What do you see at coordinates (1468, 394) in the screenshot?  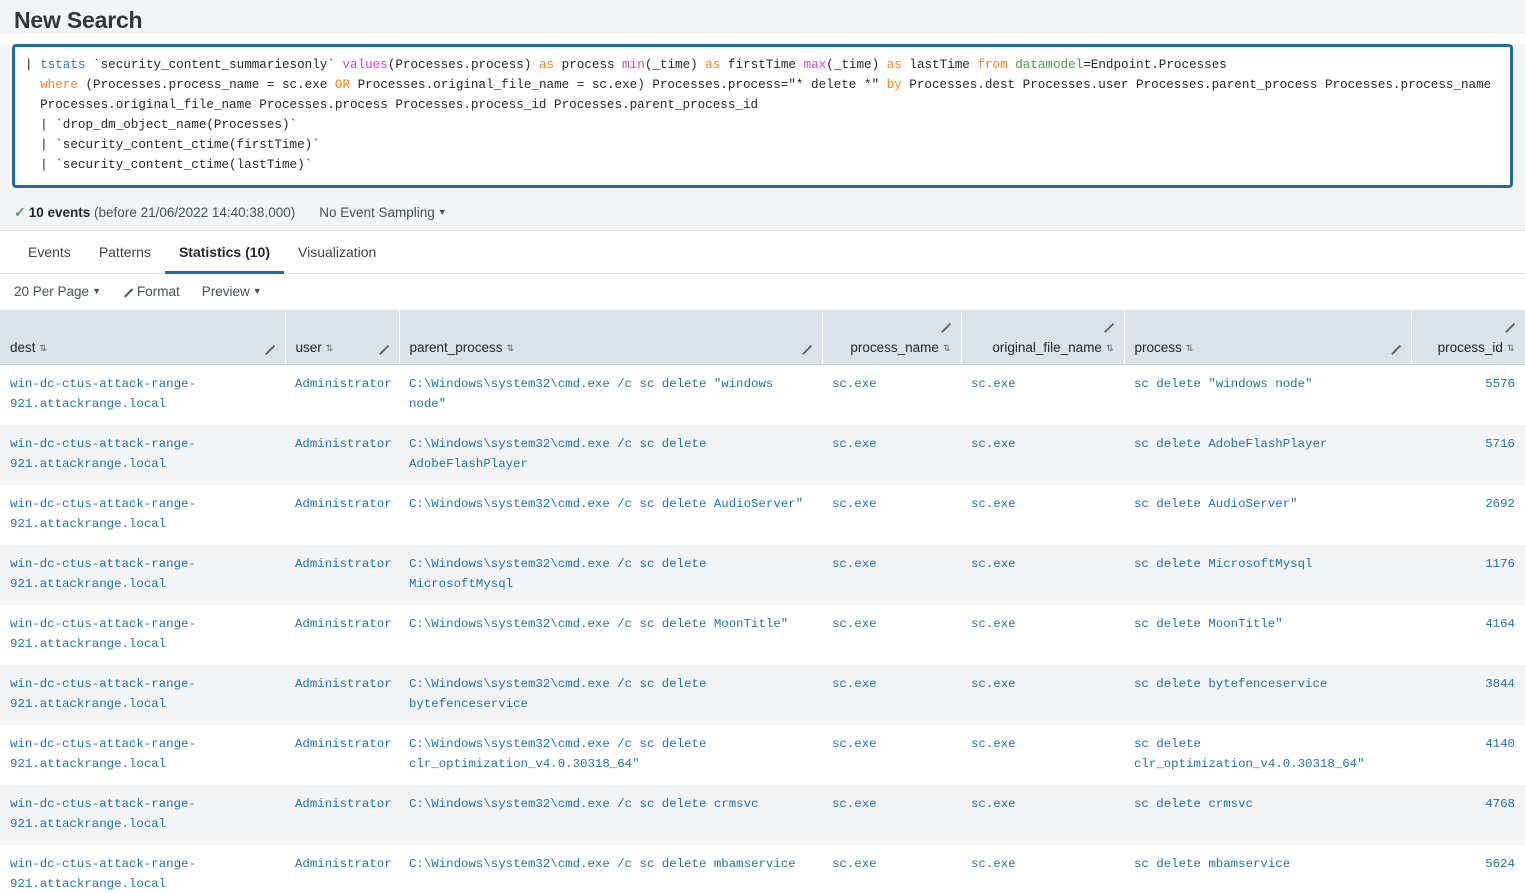 I see `cell-process-id: 5576` at bounding box center [1468, 394].